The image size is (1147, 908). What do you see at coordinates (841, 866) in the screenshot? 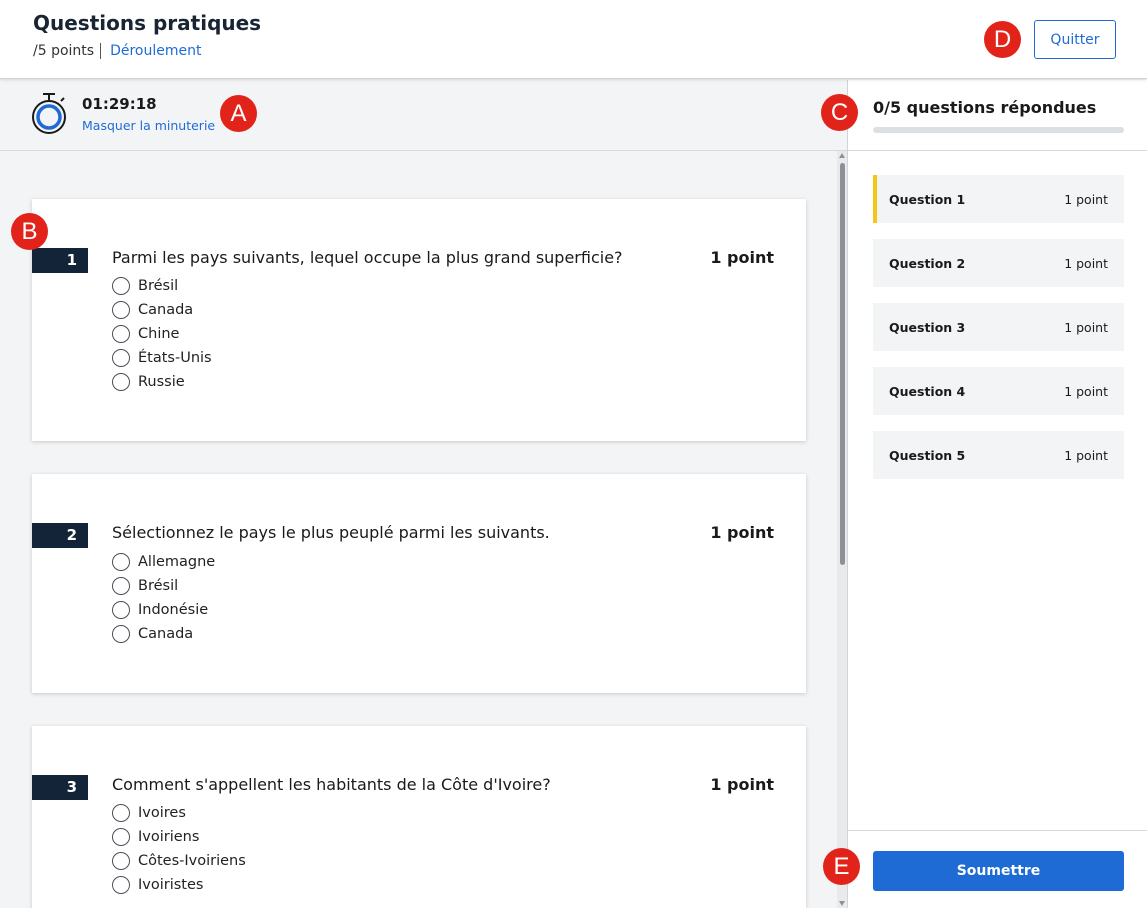
I see `callout-marker-e: E` at bounding box center [841, 866].